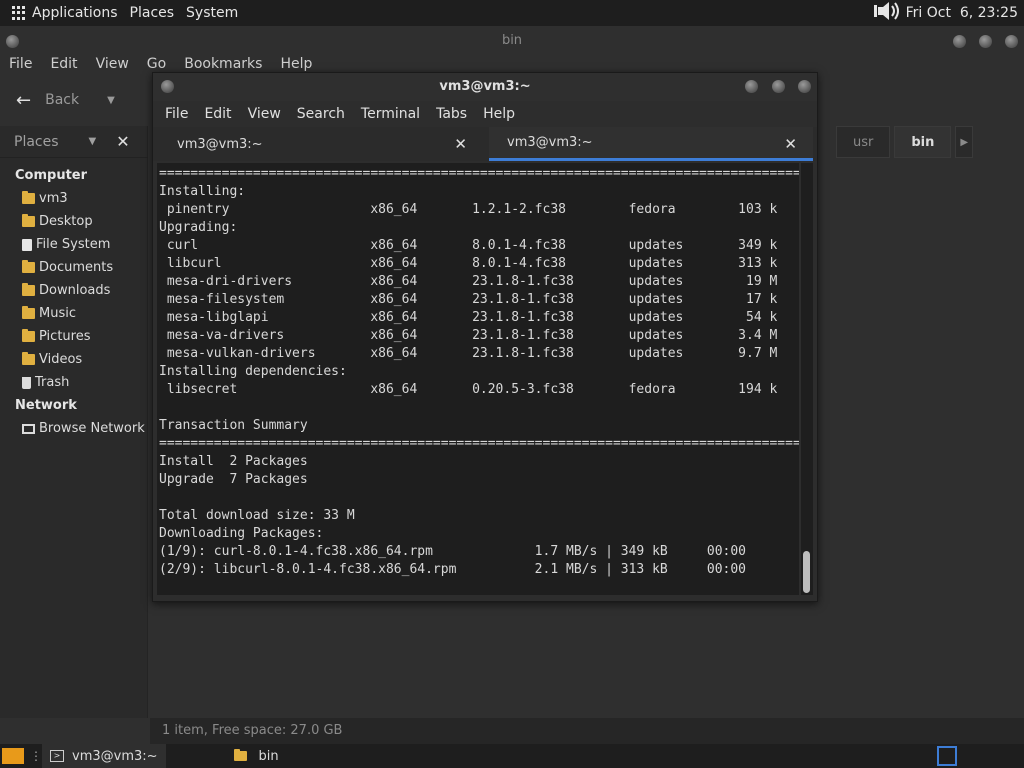 The image size is (1024, 768). What do you see at coordinates (751, 86) in the screenshot?
I see `terminal-minimize-button` at bounding box center [751, 86].